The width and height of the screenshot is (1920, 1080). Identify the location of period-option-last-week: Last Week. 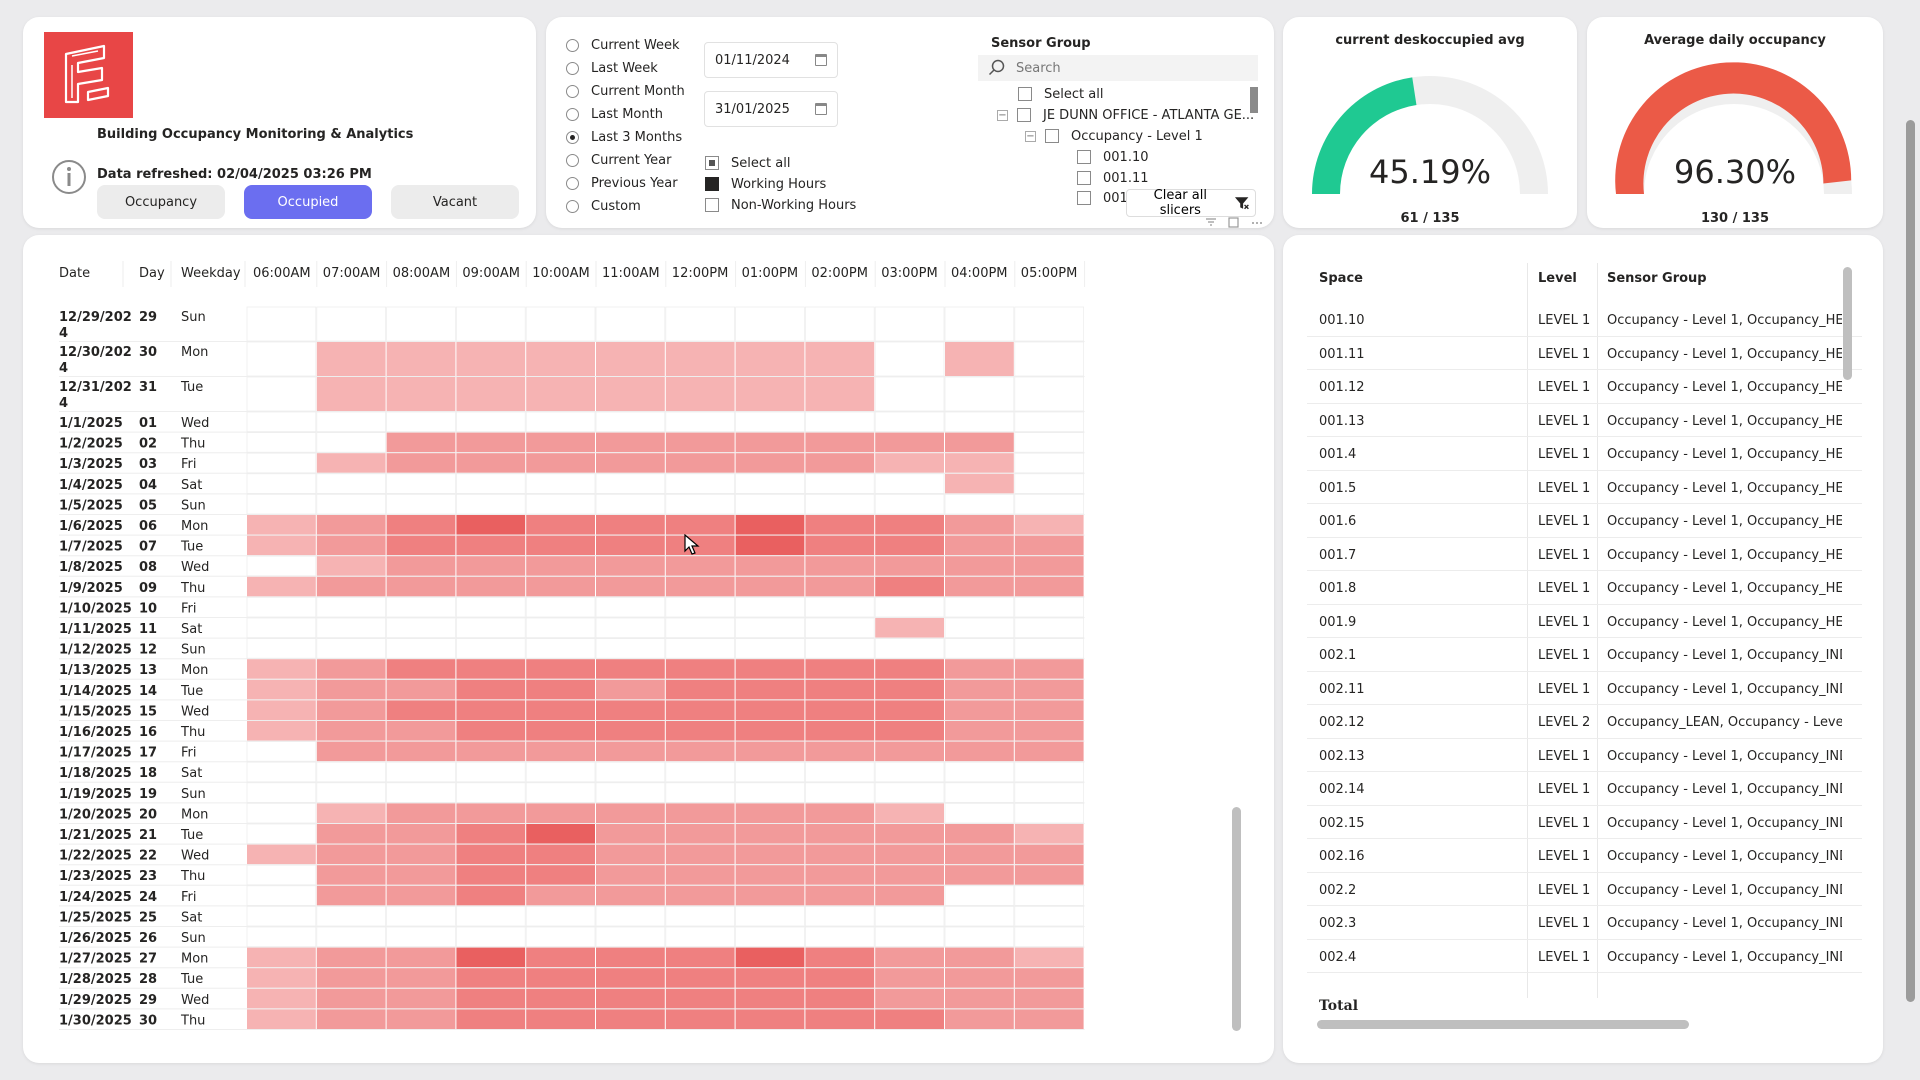
(612, 68).